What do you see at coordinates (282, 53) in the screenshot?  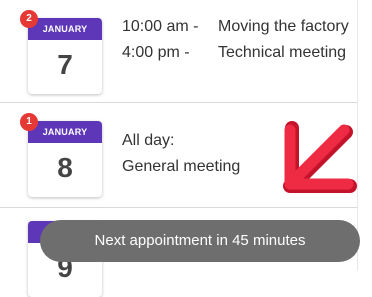 I see `event-title: Technical meeting` at bounding box center [282, 53].